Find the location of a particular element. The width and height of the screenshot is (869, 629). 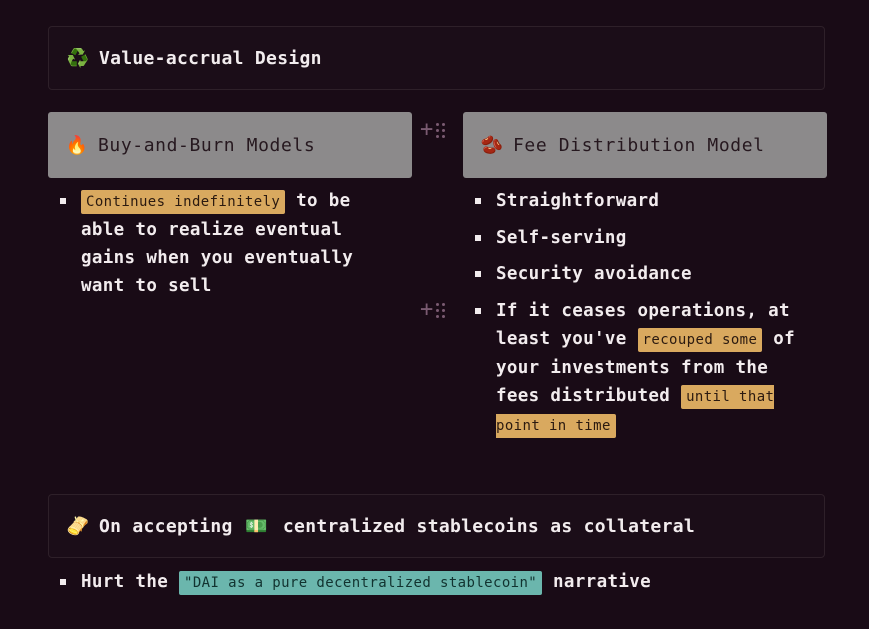

highlight: "DAI as a pure decentralized stablecoin" is located at coordinates (360, 583).